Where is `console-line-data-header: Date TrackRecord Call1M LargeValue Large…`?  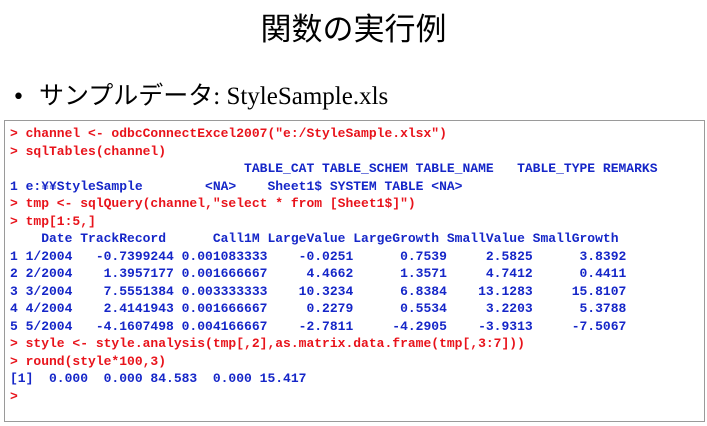
console-line-data-header: Date TrackRecord Call1M LargeValue Large… is located at coordinates (314, 238).